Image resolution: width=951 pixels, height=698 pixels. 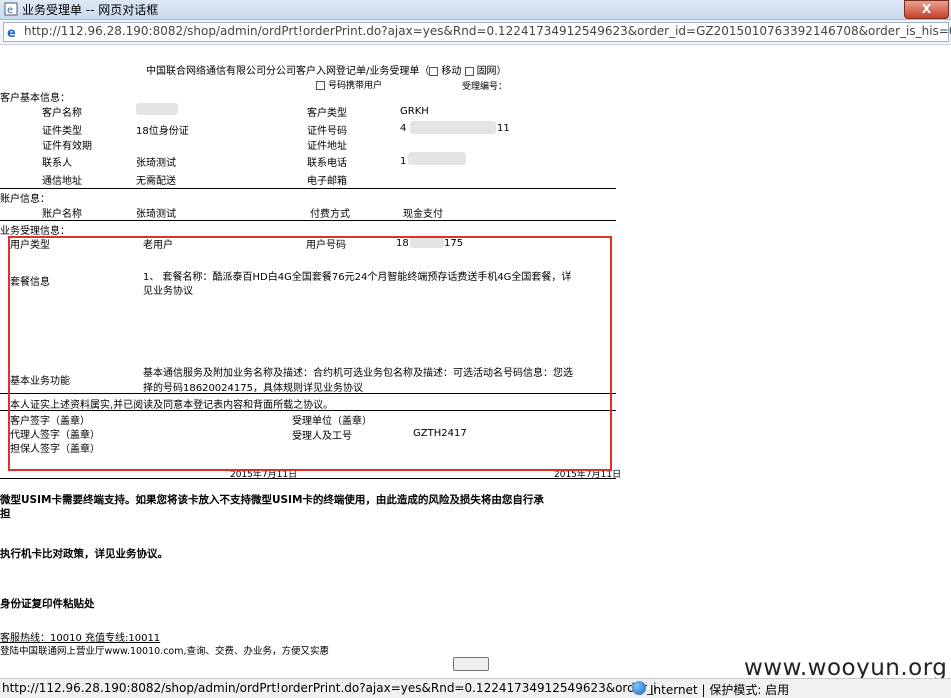 I want to click on print-button, so click(x=471, y=664).